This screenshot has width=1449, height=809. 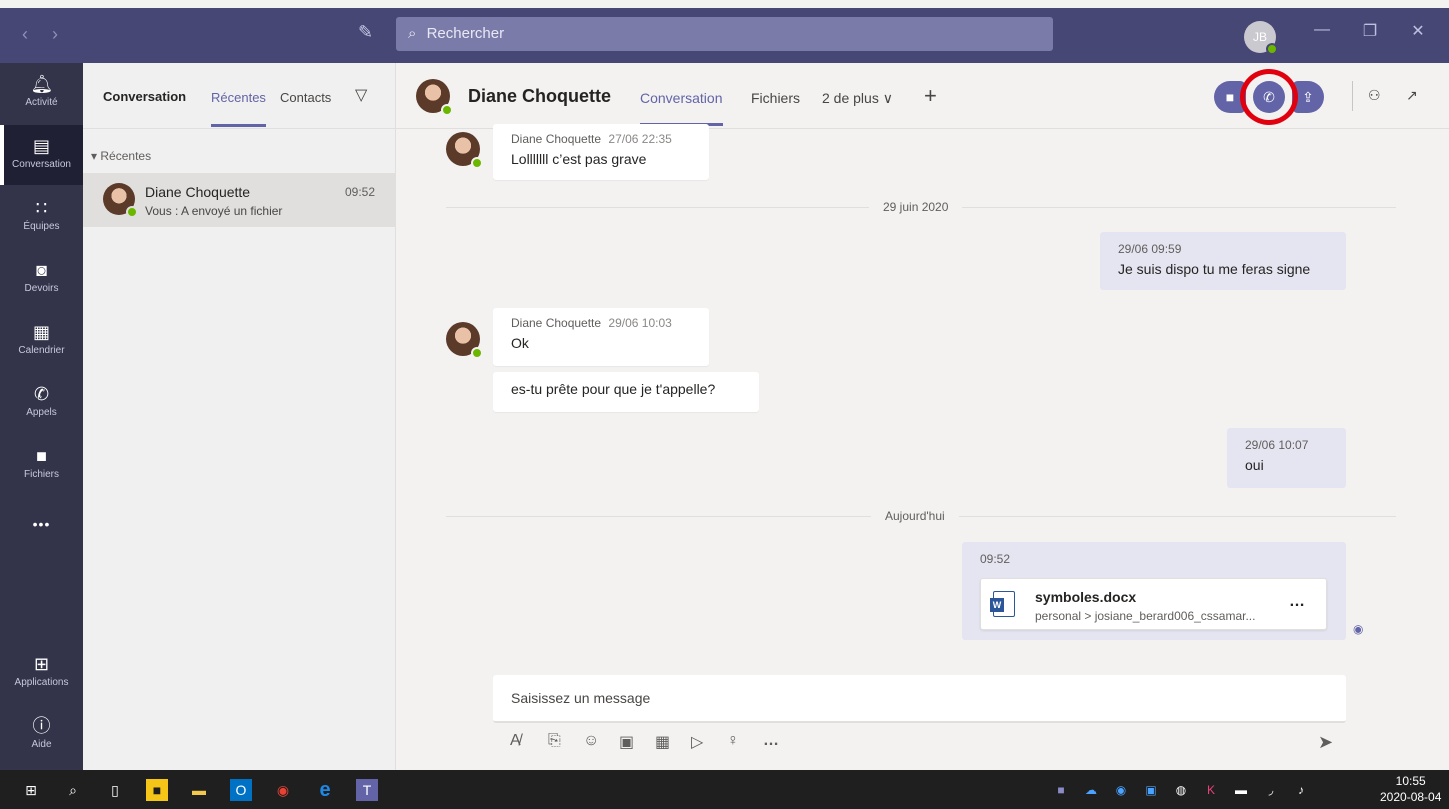 I want to click on share-screen-icon: ⇪, so click(x=1308, y=97).